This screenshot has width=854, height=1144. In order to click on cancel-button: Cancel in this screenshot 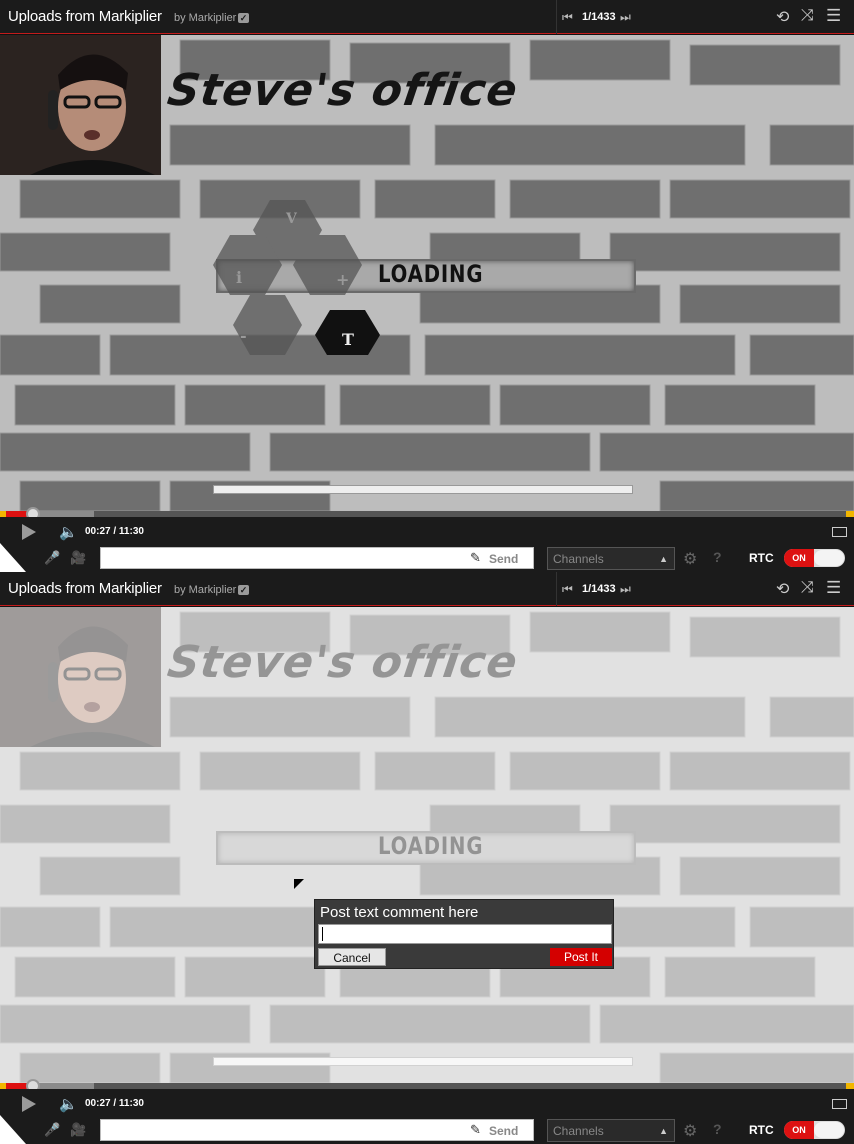, I will do `click(352, 957)`.